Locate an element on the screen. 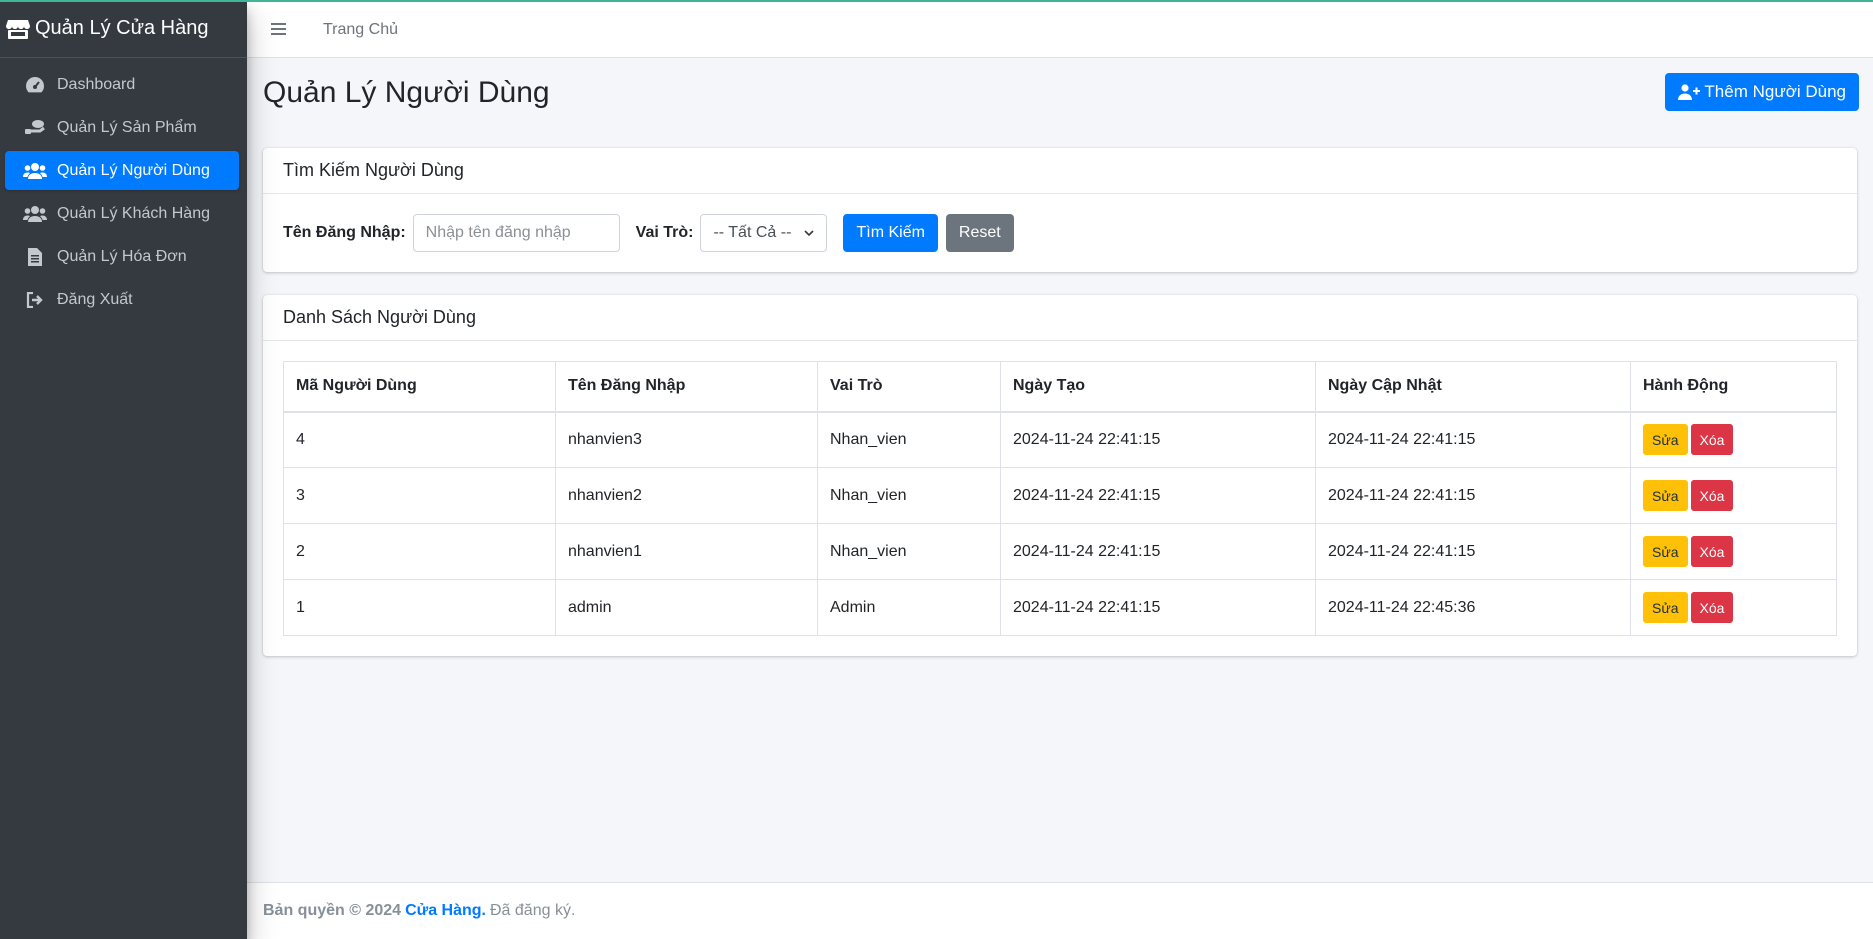  sidebar-item-customers: Quản Lý Khách Hàng is located at coordinates (122, 213).